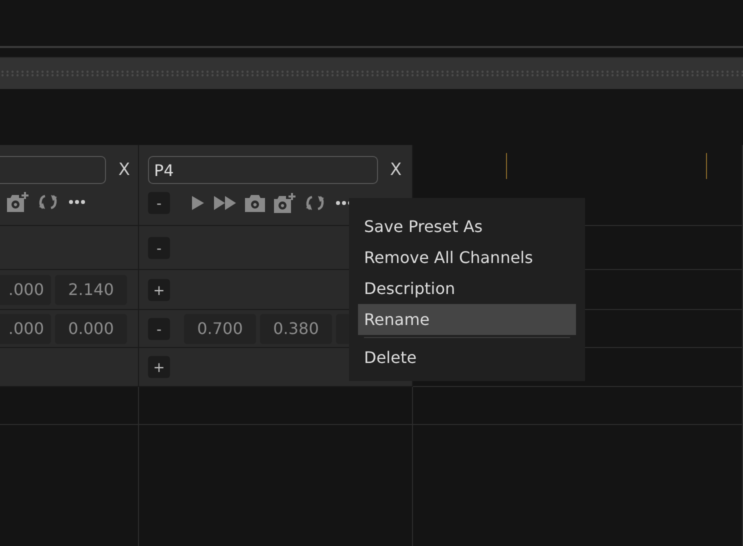 This screenshot has height=546, width=743. What do you see at coordinates (467, 319) in the screenshot?
I see `menu-item: Rename` at bounding box center [467, 319].